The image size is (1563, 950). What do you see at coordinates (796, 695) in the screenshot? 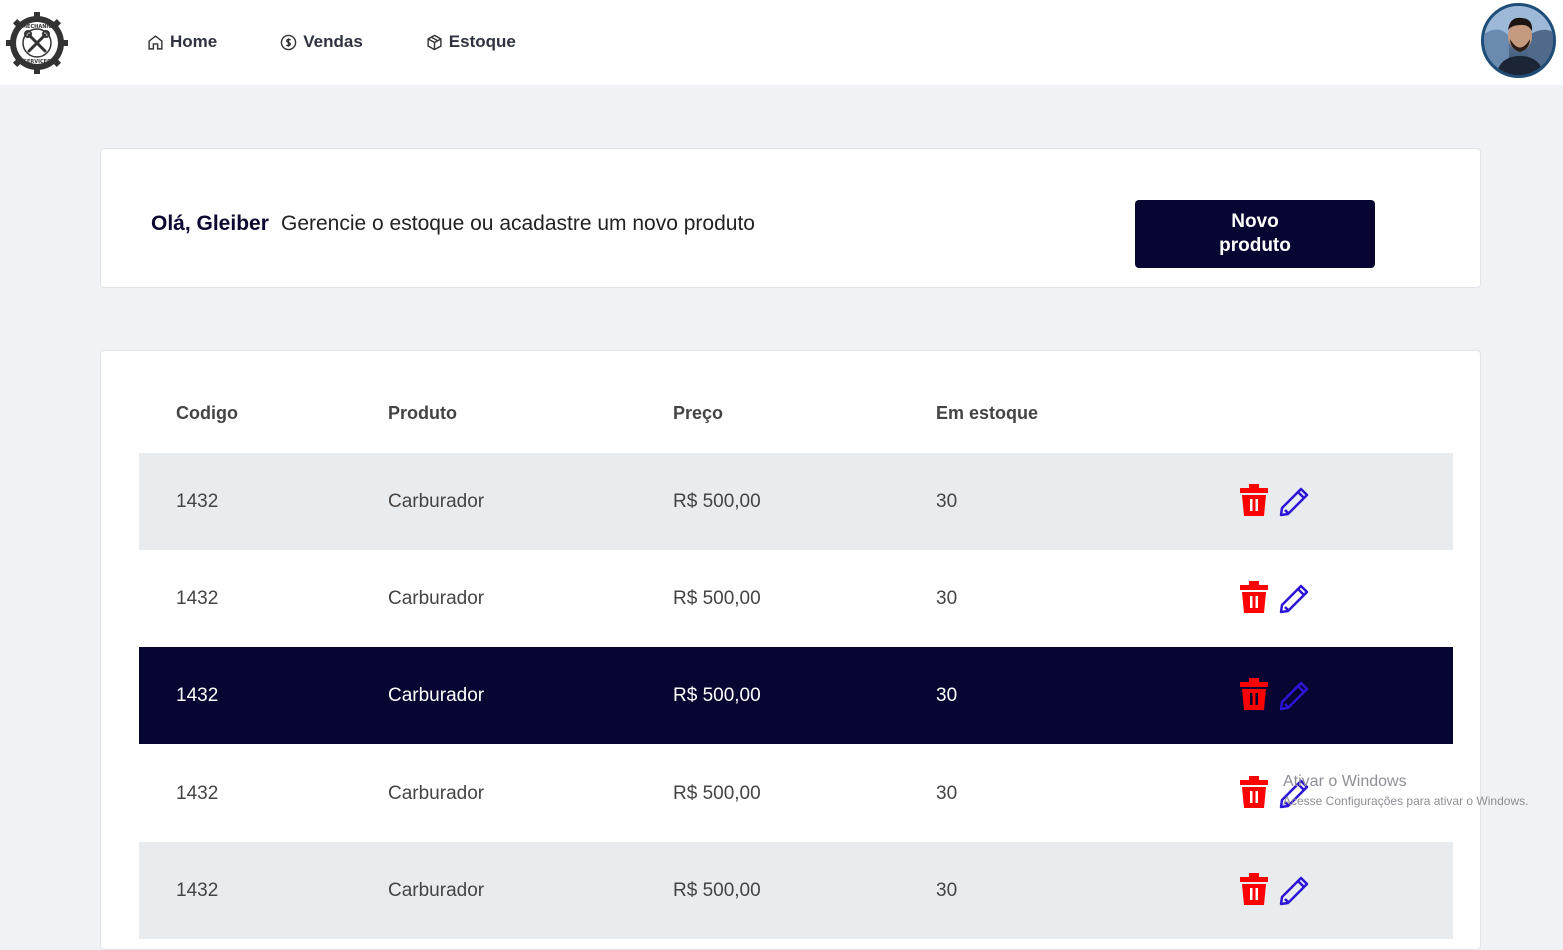
I see `table-row-selected: 1432 Carburador R$ 500,00 30` at bounding box center [796, 695].